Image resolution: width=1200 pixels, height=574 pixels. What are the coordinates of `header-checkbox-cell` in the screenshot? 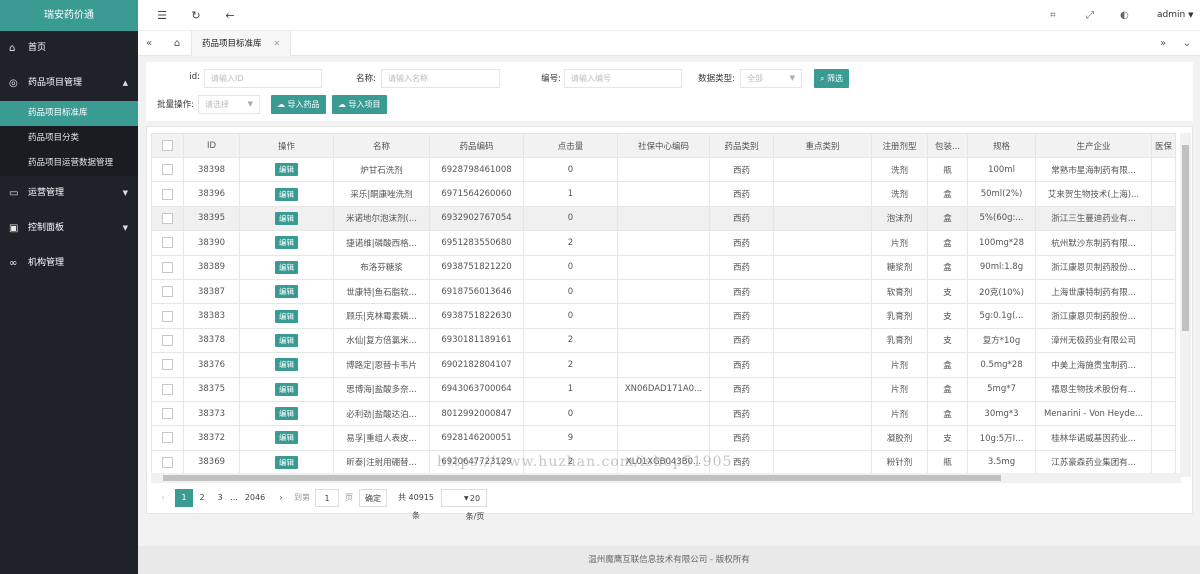 It's located at (167, 145).